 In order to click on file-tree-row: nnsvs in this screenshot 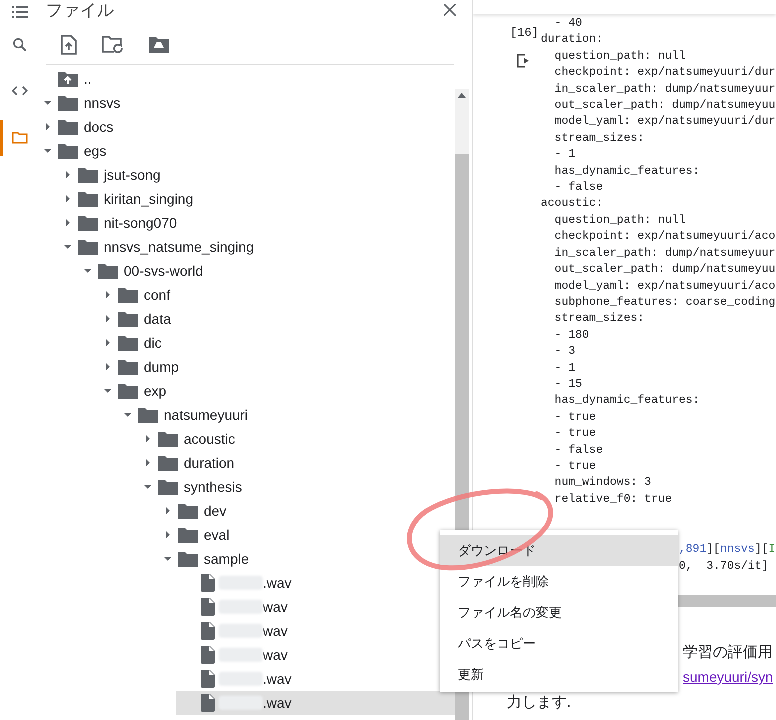, I will do `click(245, 103)`.